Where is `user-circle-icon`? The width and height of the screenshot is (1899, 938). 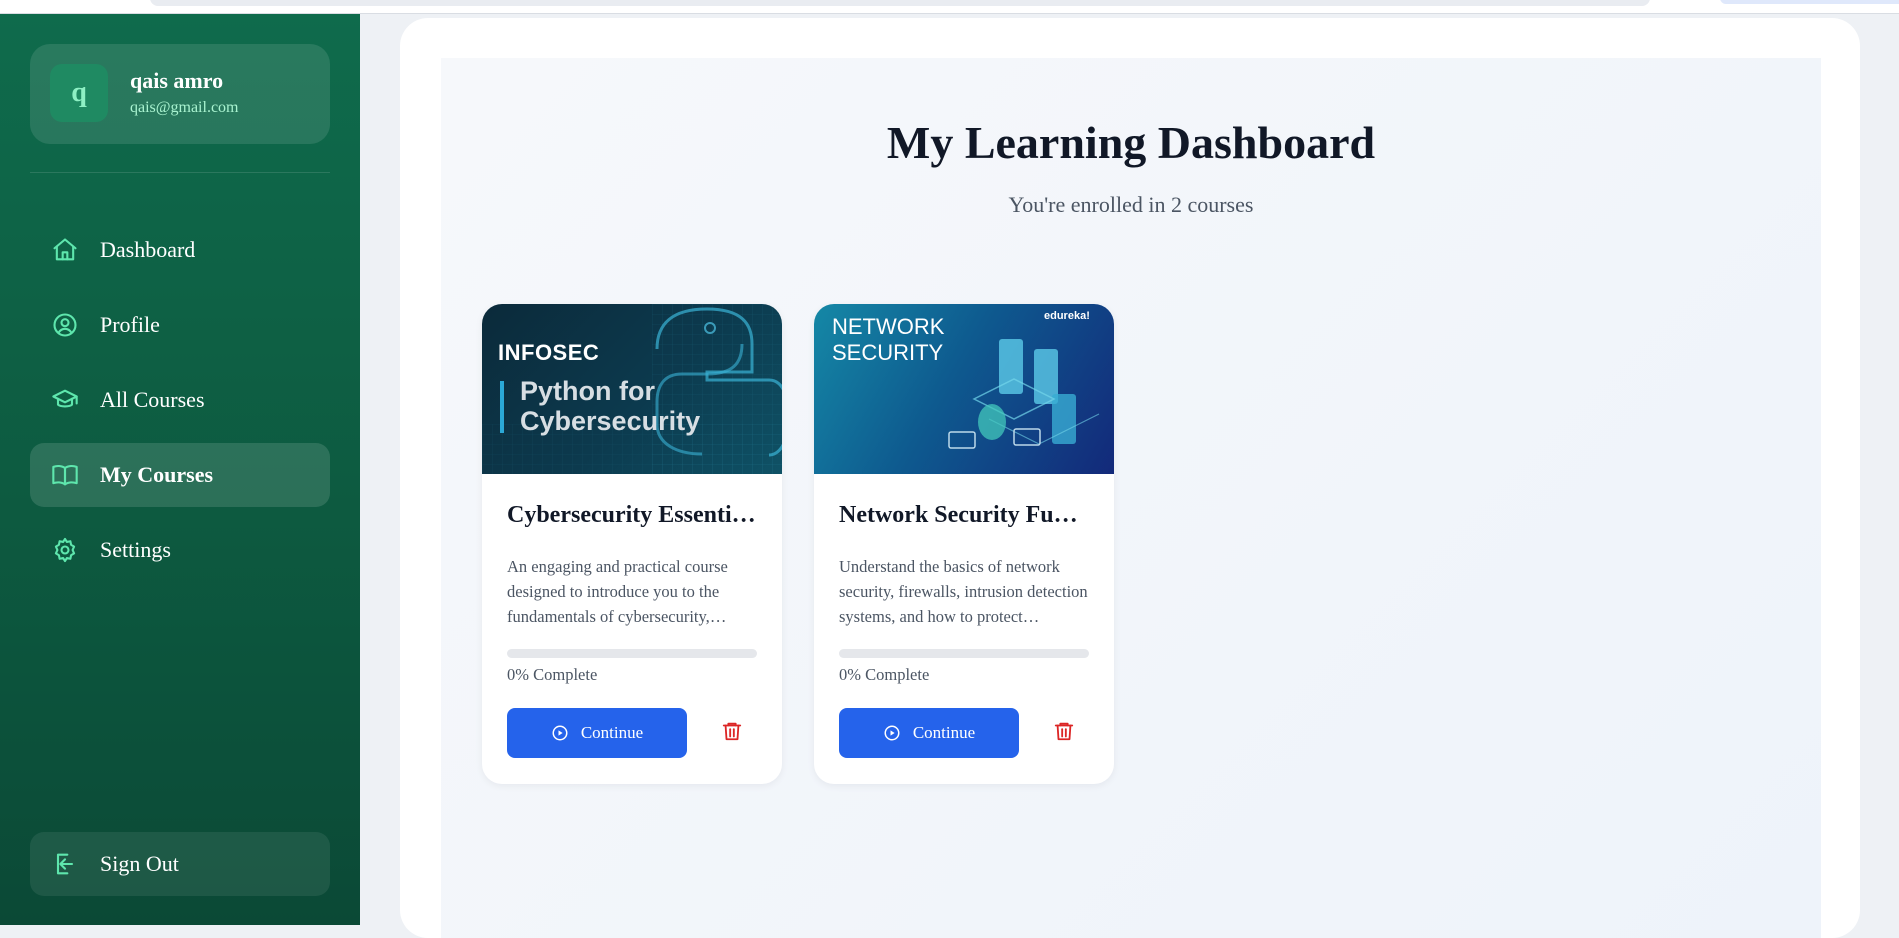 user-circle-icon is located at coordinates (65, 325).